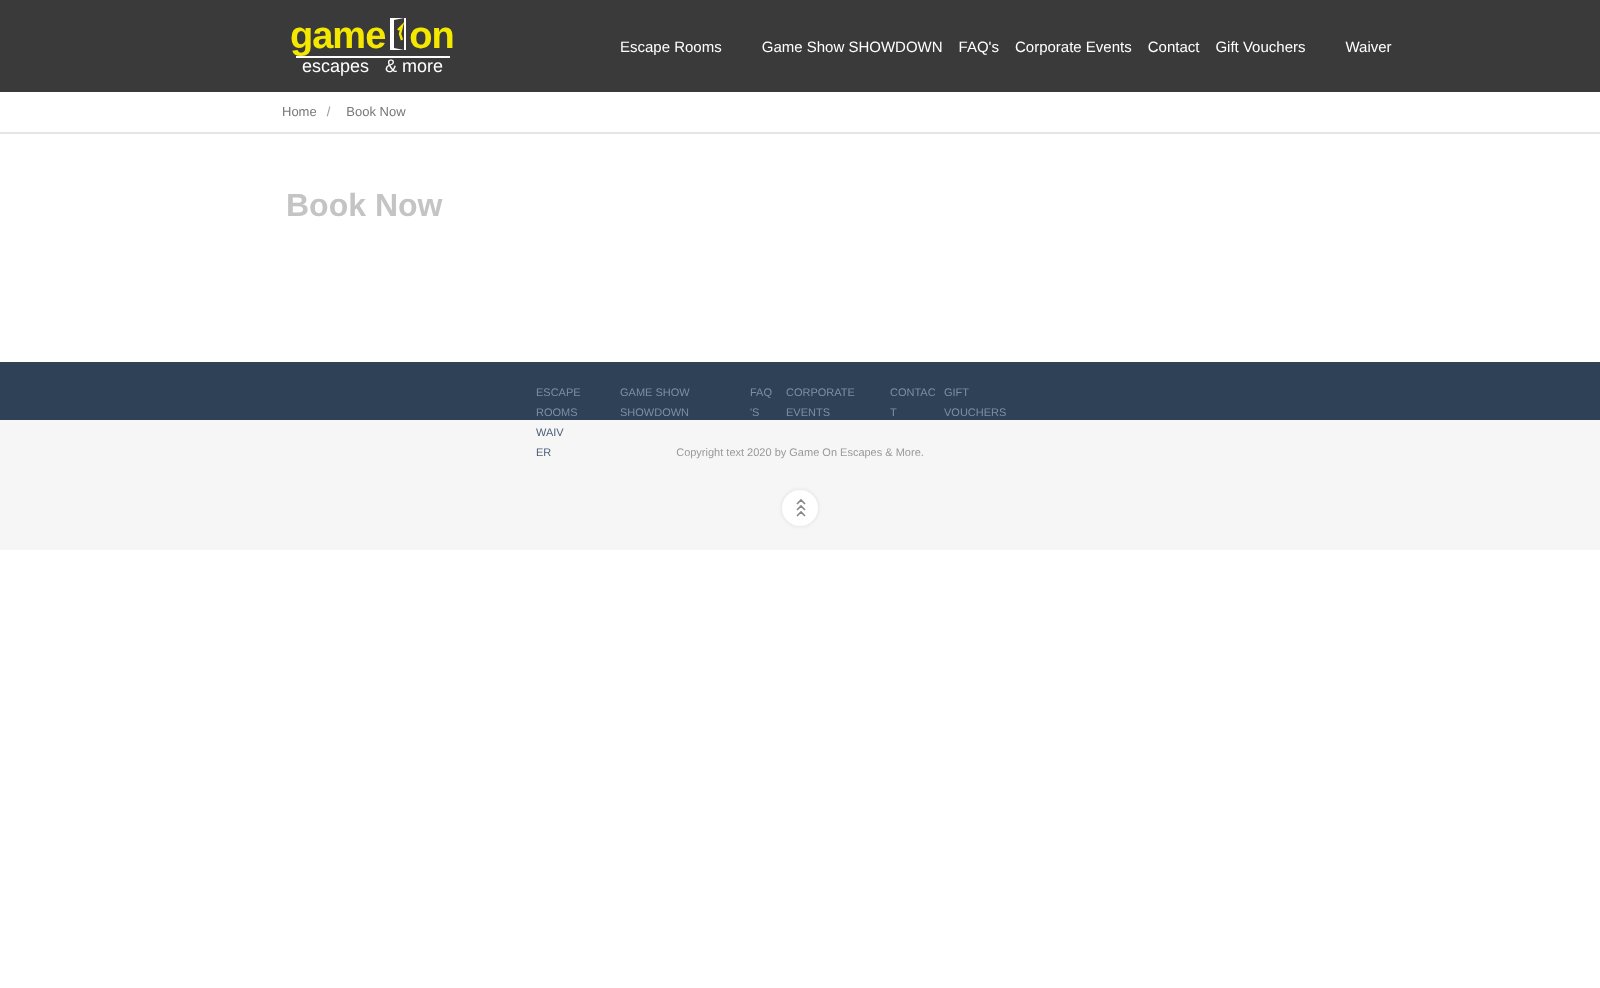 This screenshot has width=1600, height=988. I want to click on chevrons-up-icon, so click(800, 508).